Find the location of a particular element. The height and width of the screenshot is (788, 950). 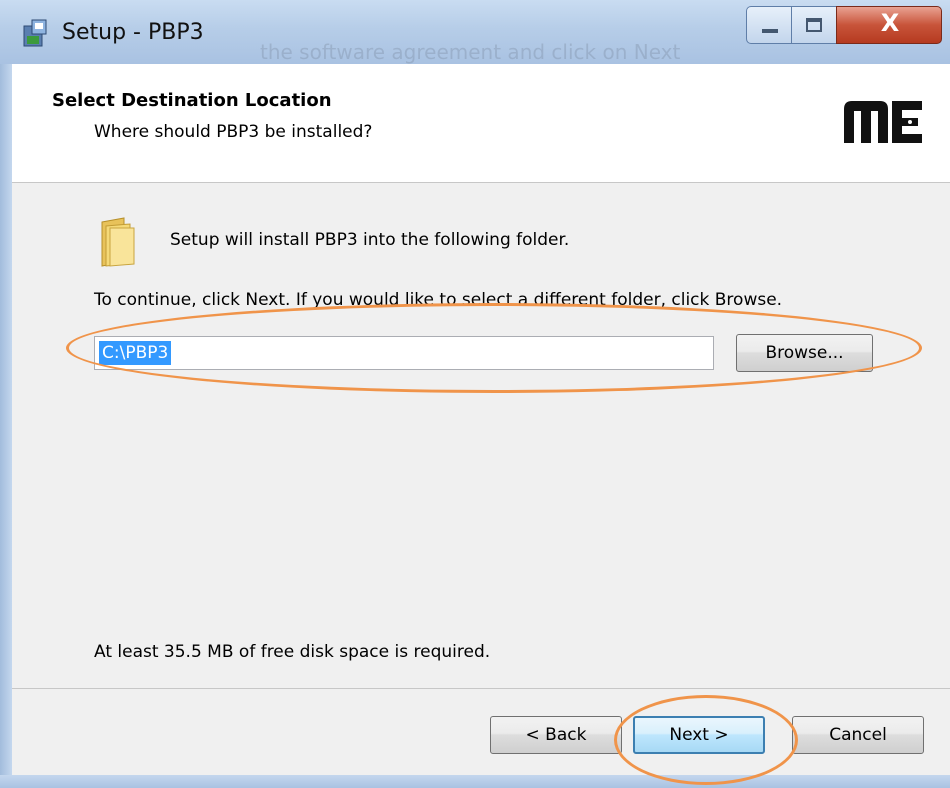

cancel-button: Cancel is located at coordinates (858, 735).